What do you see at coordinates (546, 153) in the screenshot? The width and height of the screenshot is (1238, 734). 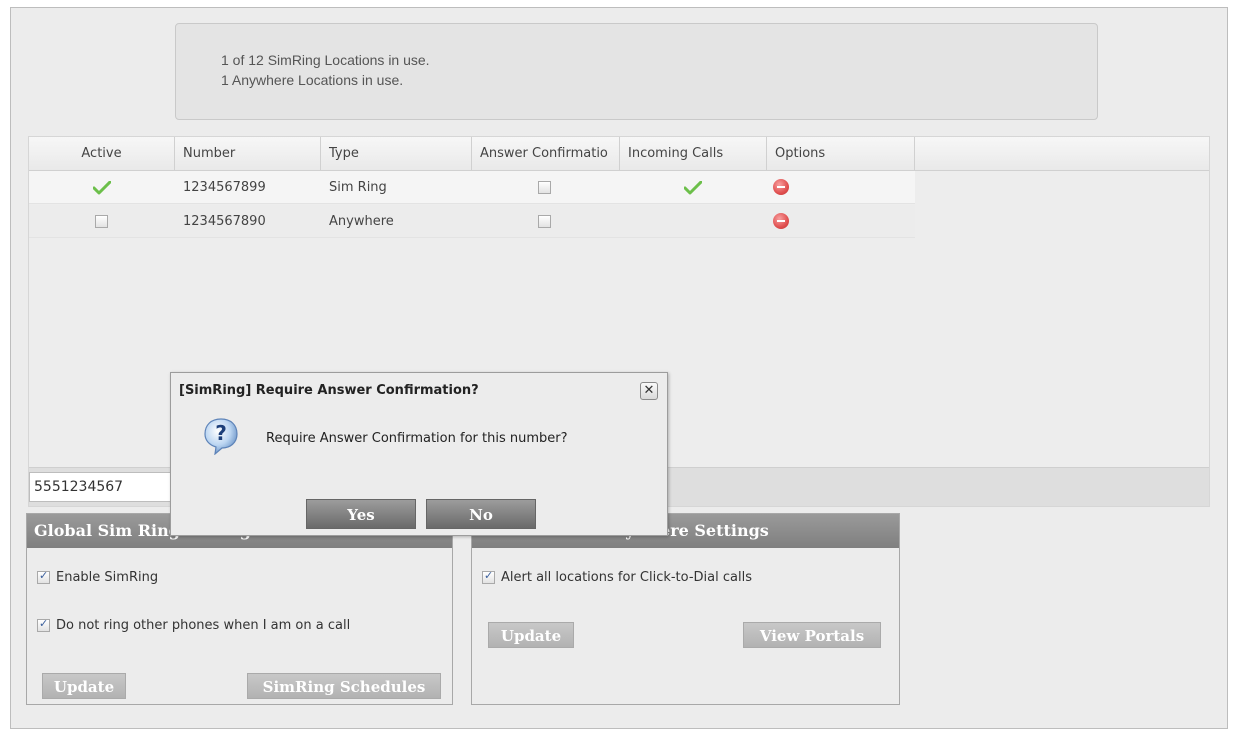 I see `column-header-answer-confirmation: Answer Confirmatio` at bounding box center [546, 153].